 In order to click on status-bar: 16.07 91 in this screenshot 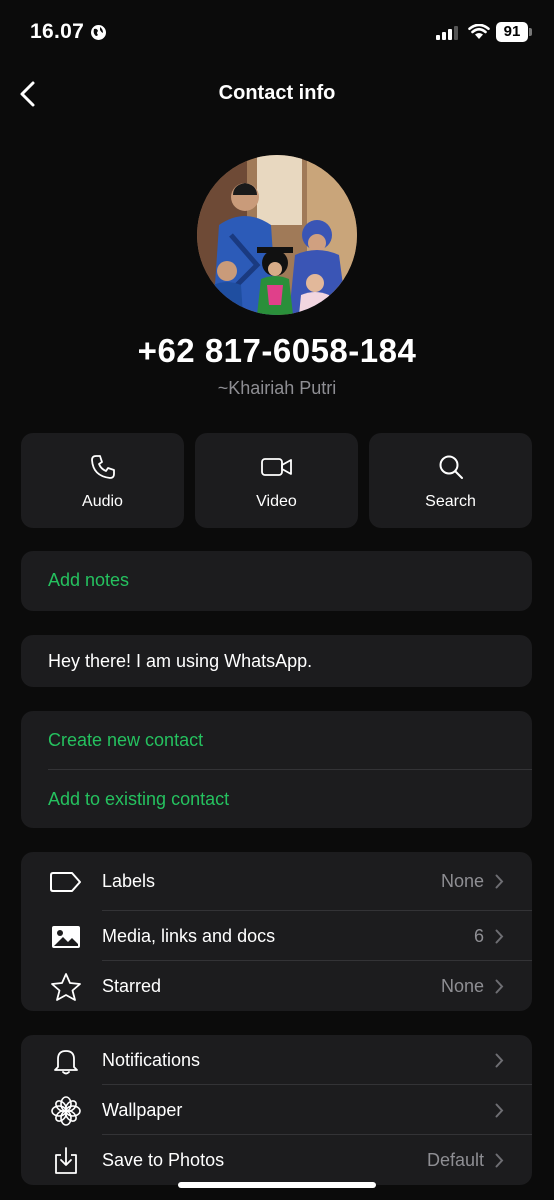, I will do `click(277, 32)`.